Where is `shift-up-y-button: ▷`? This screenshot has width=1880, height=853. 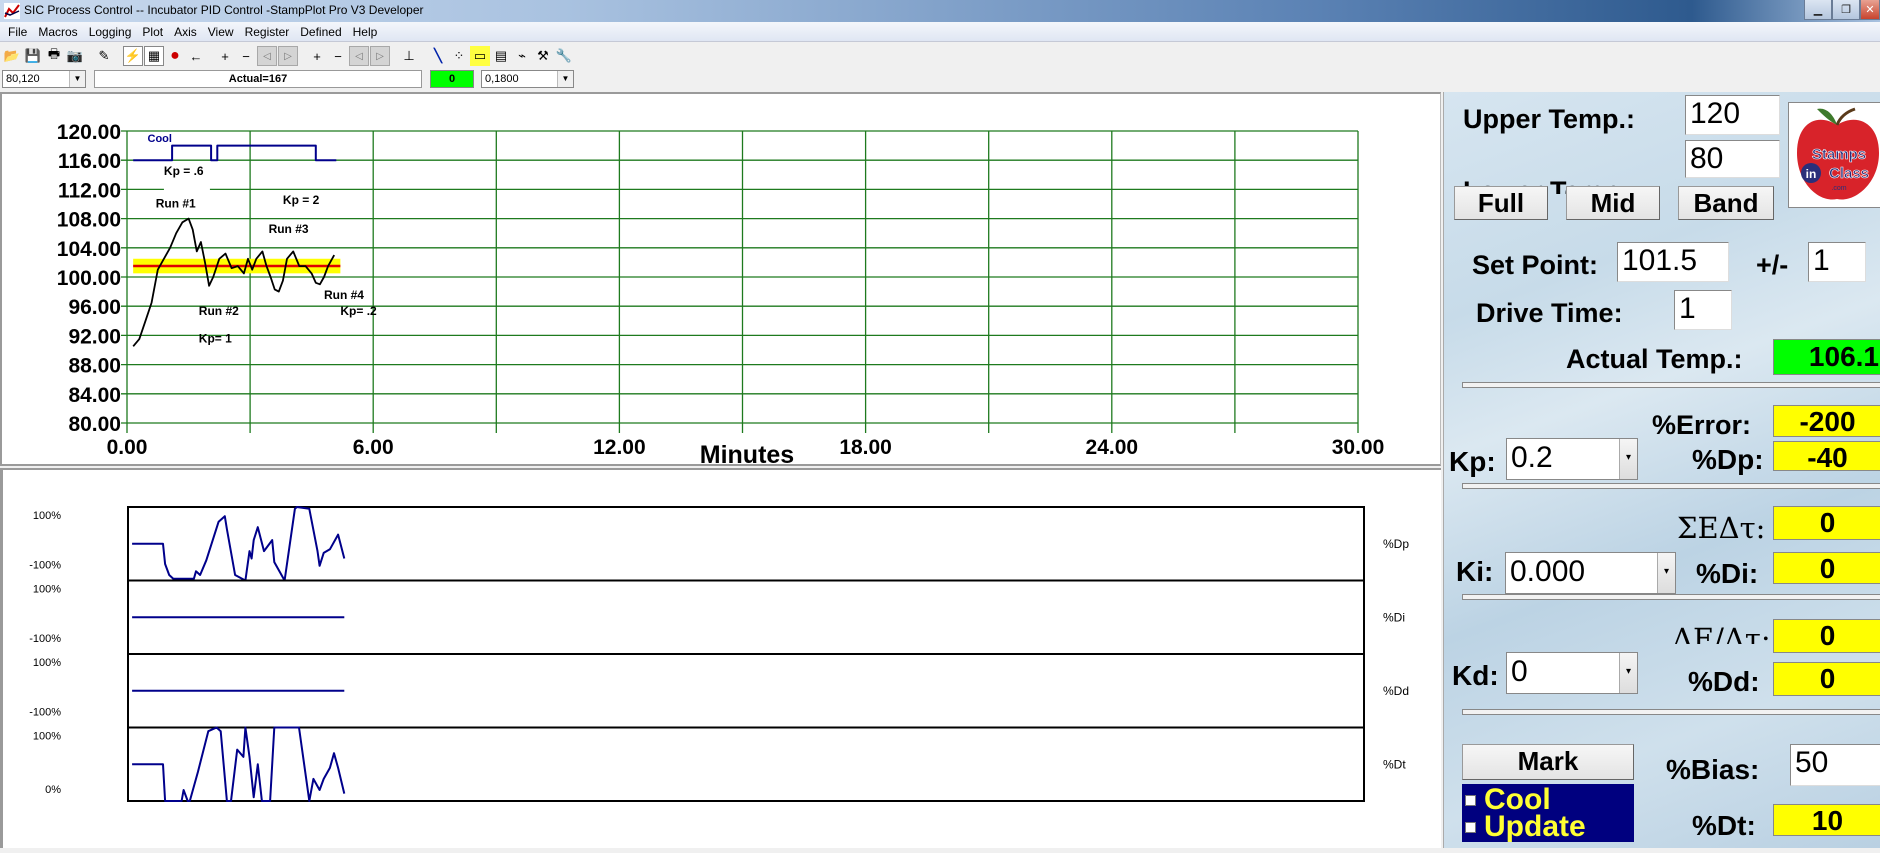
shift-up-y-button: ▷ is located at coordinates (380, 56).